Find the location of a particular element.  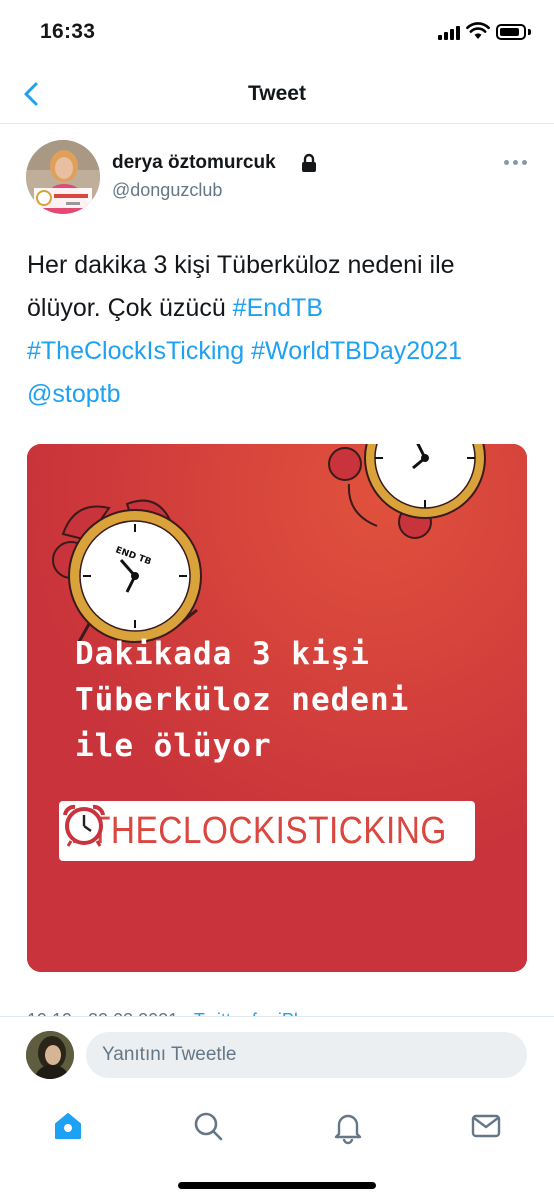

author-handle: @donguzclub is located at coordinates (167, 190).